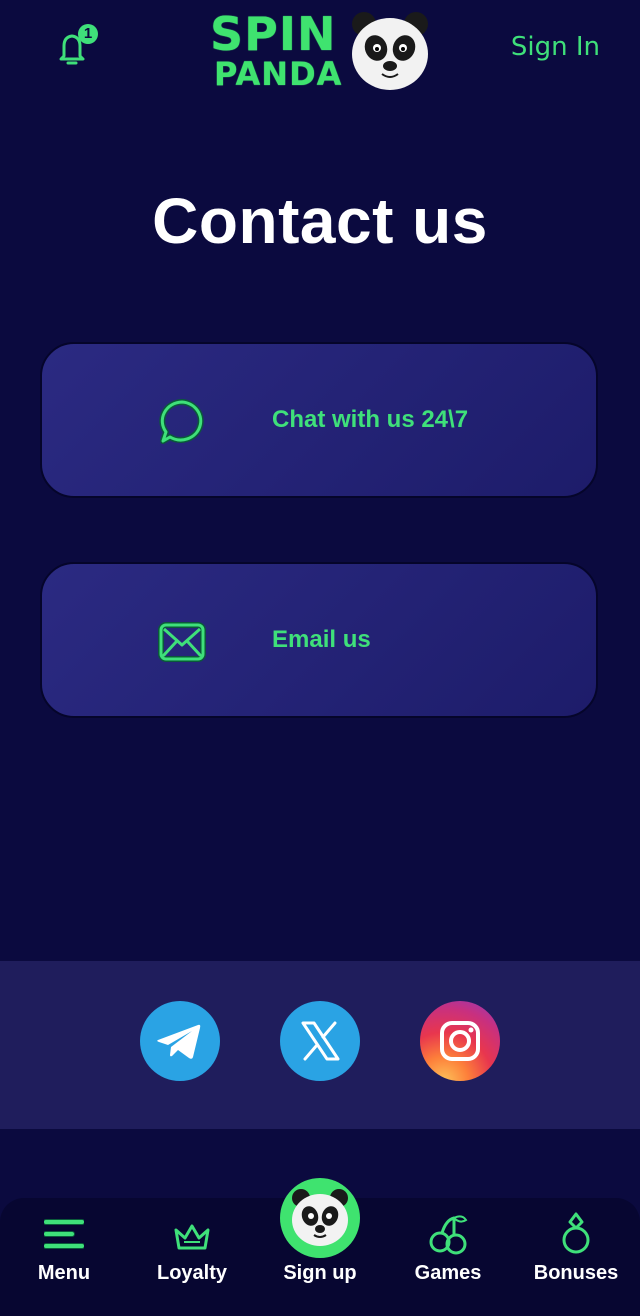 The height and width of the screenshot is (1316, 640). What do you see at coordinates (78, 46) in the screenshot?
I see `notifications-button: 1` at bounding box center [78, 46].